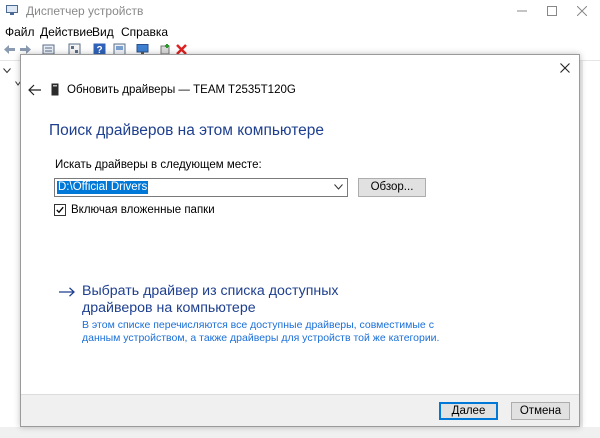 Image resolution: width=600 pixels, height=438 pixels. I want to click on driver-path-value: D:\Official Drivers, so click(103, 187).